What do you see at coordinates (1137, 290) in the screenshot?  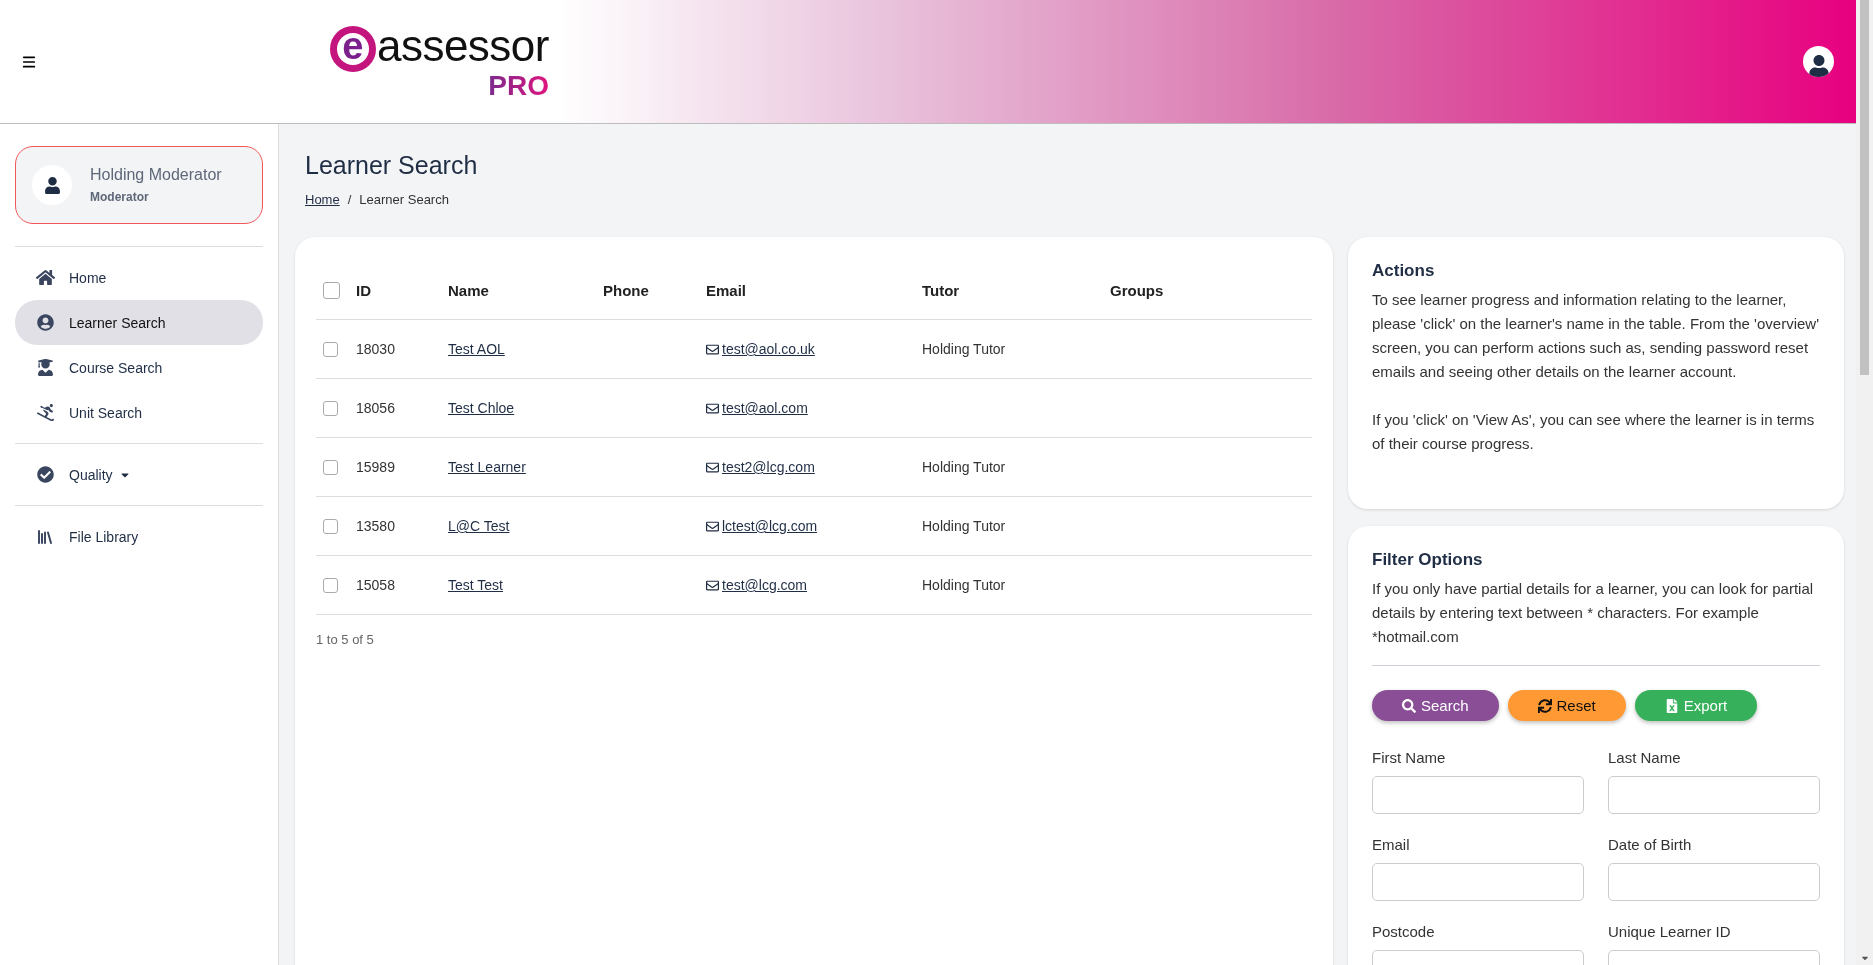 I see `column-header: Groups` at bounding box center [1137, 290].